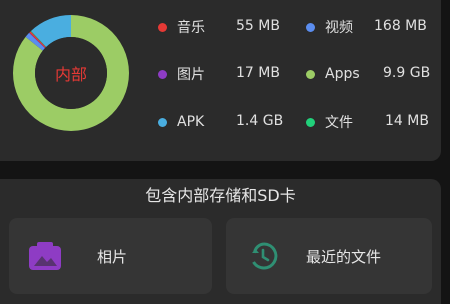 The width and height of the screenshot is (450, 304). Describe the element at coordinates (162, 122) in the screenshot. I see `legend-dot-apk` at that location.